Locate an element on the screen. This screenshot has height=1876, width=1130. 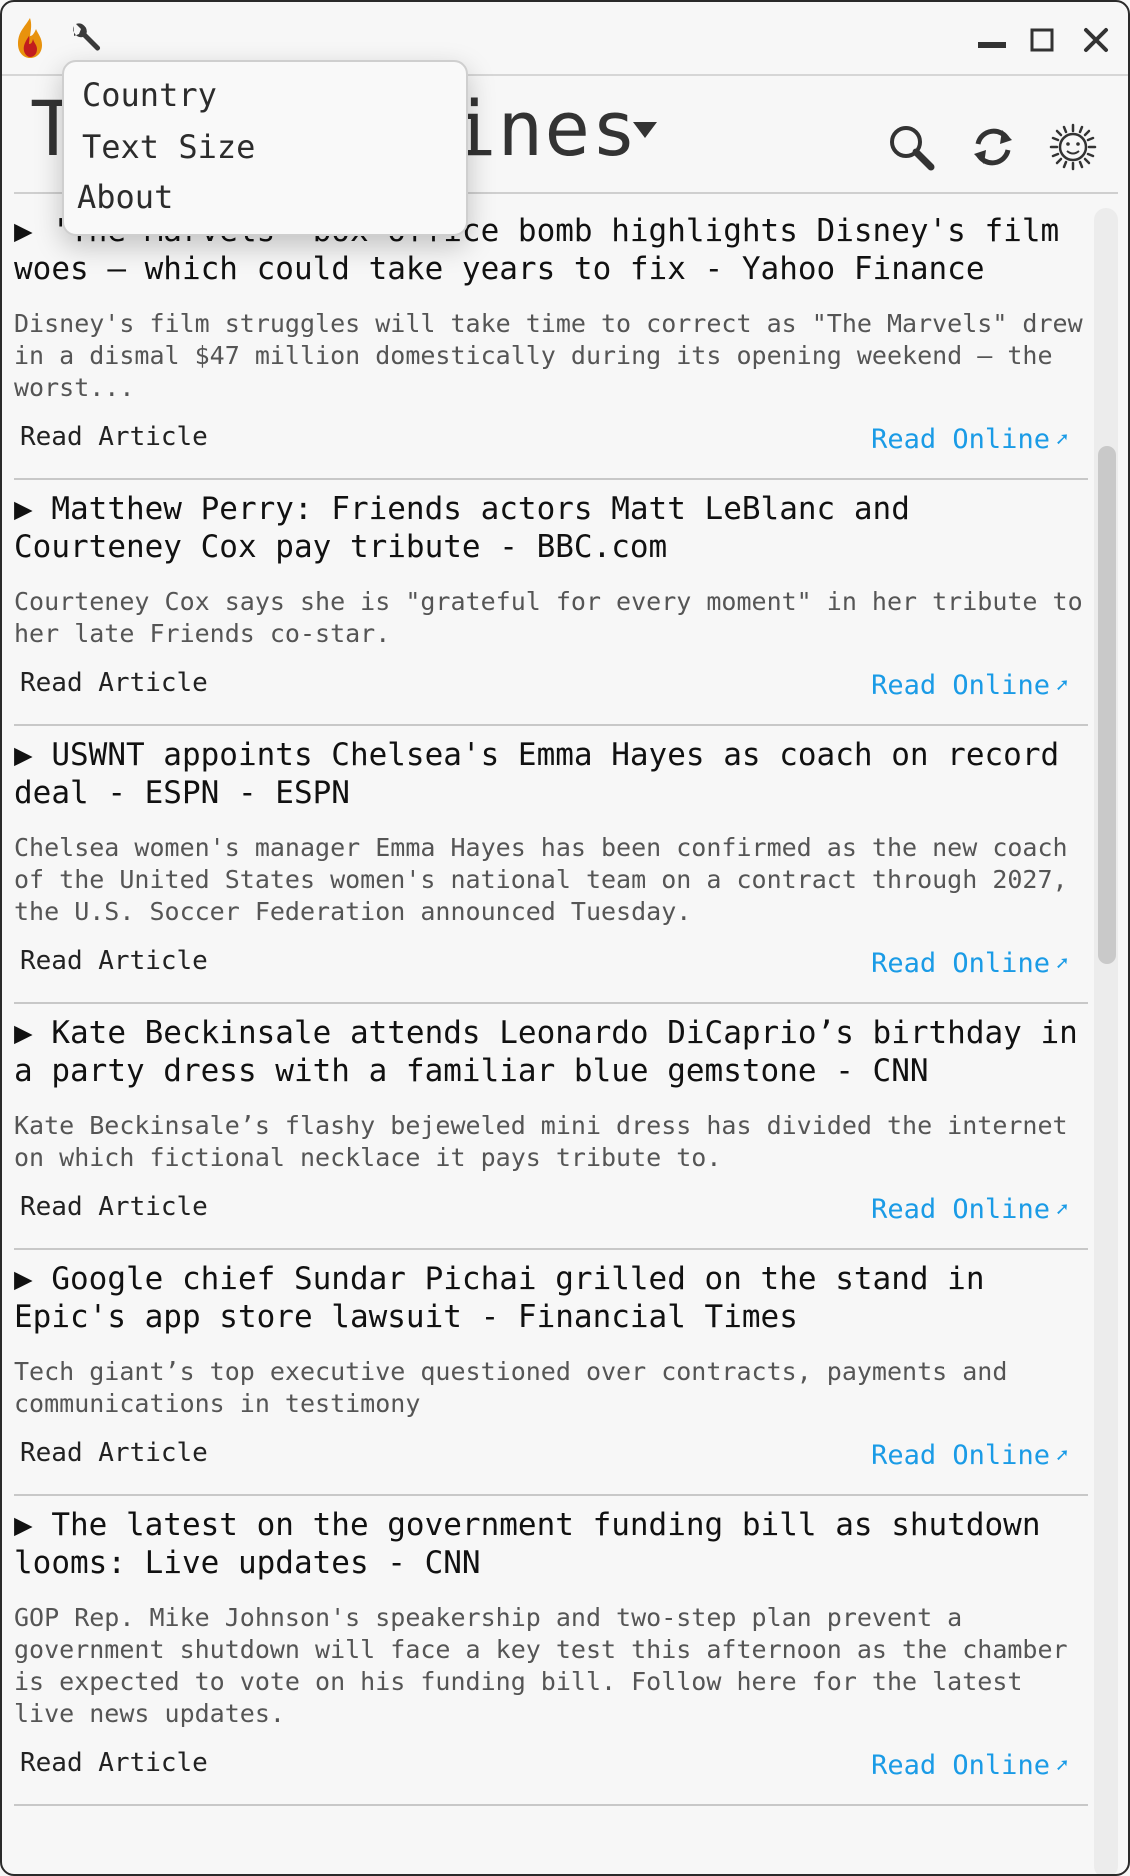
settings-dropdown-menu: Country Text Size About is located at coordinates (265, 148).